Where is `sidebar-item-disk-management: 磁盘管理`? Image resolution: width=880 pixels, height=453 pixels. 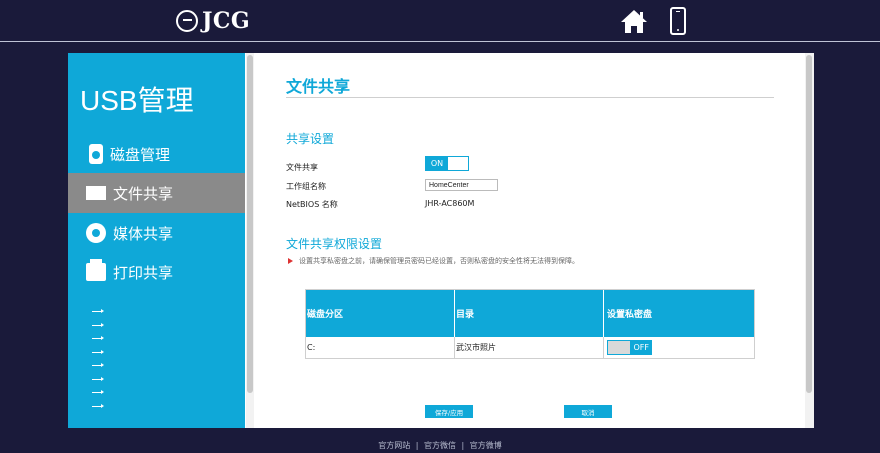
sidebar-item-disk-management: 磁盘管理 is located at coordinates (156, 154).